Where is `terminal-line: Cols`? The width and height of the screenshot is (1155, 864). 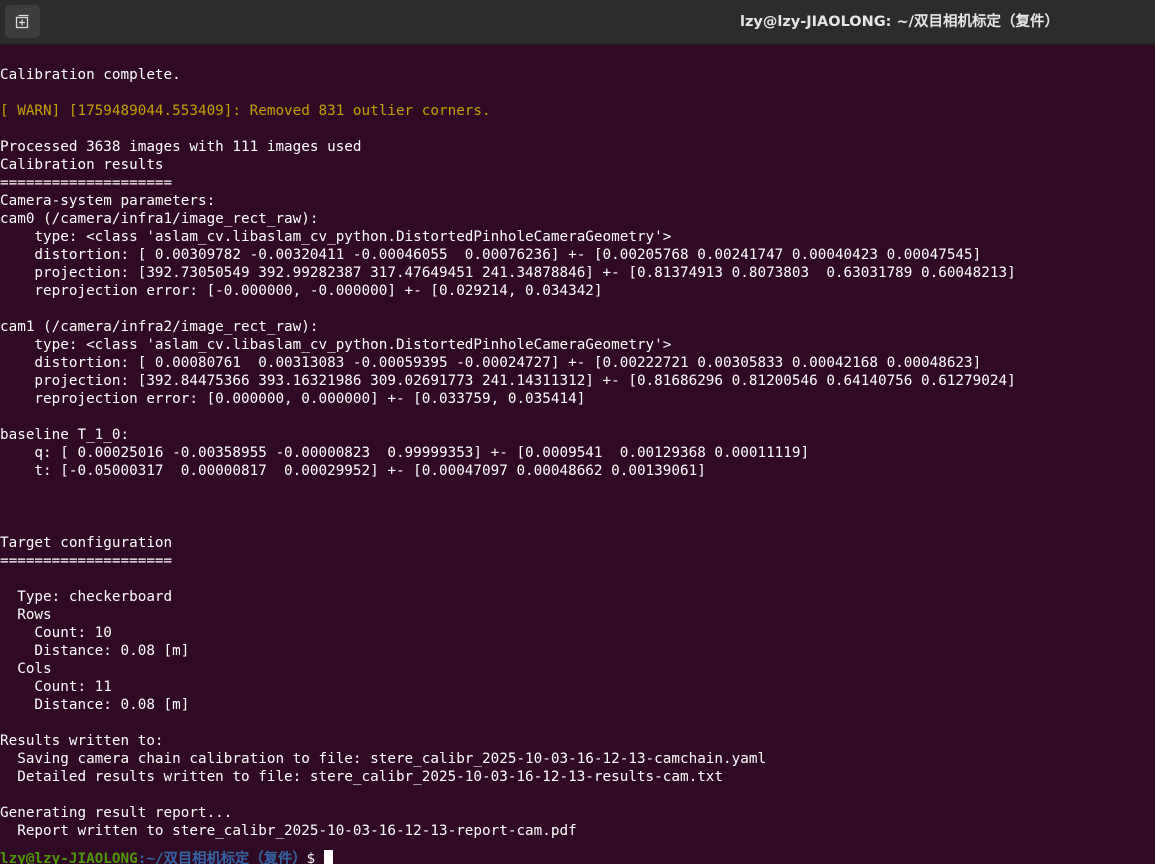
terminal-line: Cols is located at coordinates (26, 669).